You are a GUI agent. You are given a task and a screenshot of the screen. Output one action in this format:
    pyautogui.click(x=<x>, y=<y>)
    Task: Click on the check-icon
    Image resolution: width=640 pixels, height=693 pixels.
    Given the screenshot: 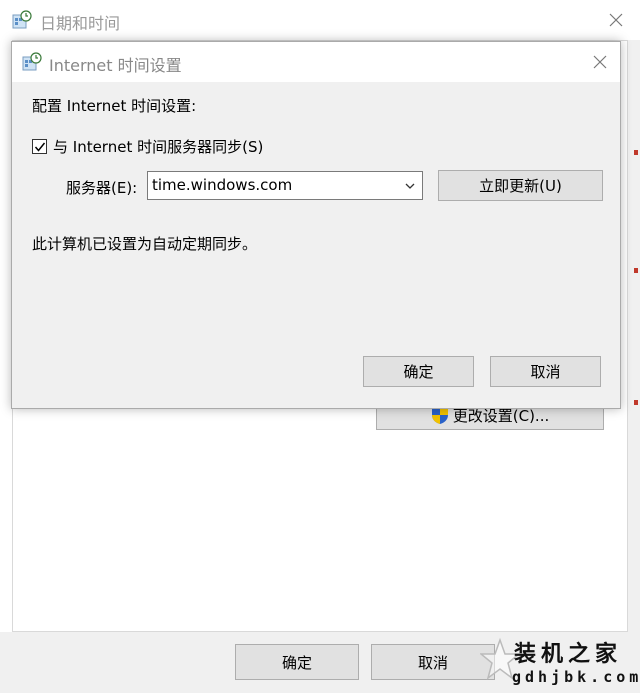 What is the action you would take?
    pyautogui.click(x=39, y=147)
    